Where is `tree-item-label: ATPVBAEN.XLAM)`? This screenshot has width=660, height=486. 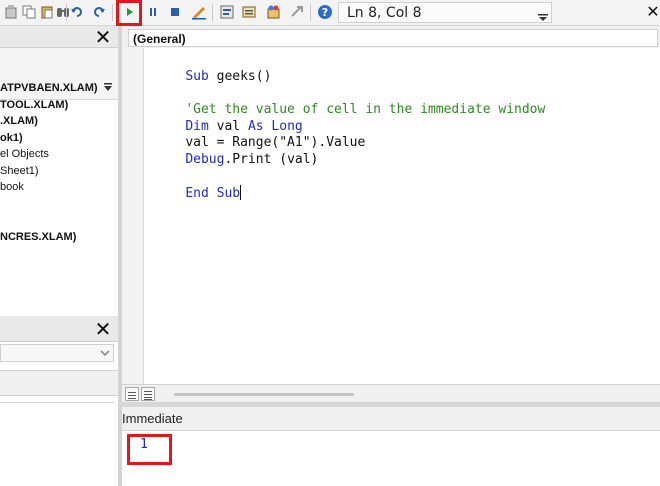
tree-item-label: ATPVBAEN.XLAM) is located at coordinates (49, 88).